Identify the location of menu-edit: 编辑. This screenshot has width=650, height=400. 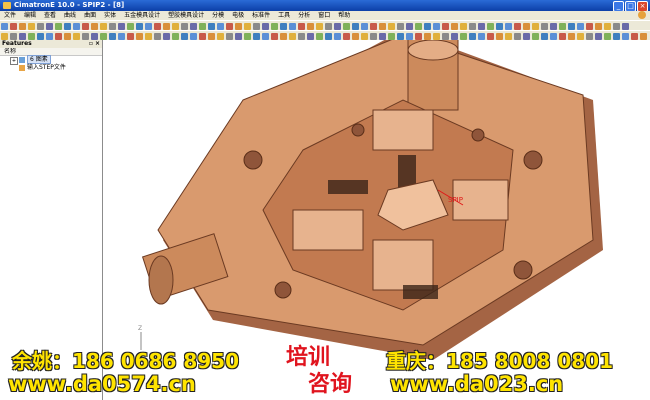
(30, 15).